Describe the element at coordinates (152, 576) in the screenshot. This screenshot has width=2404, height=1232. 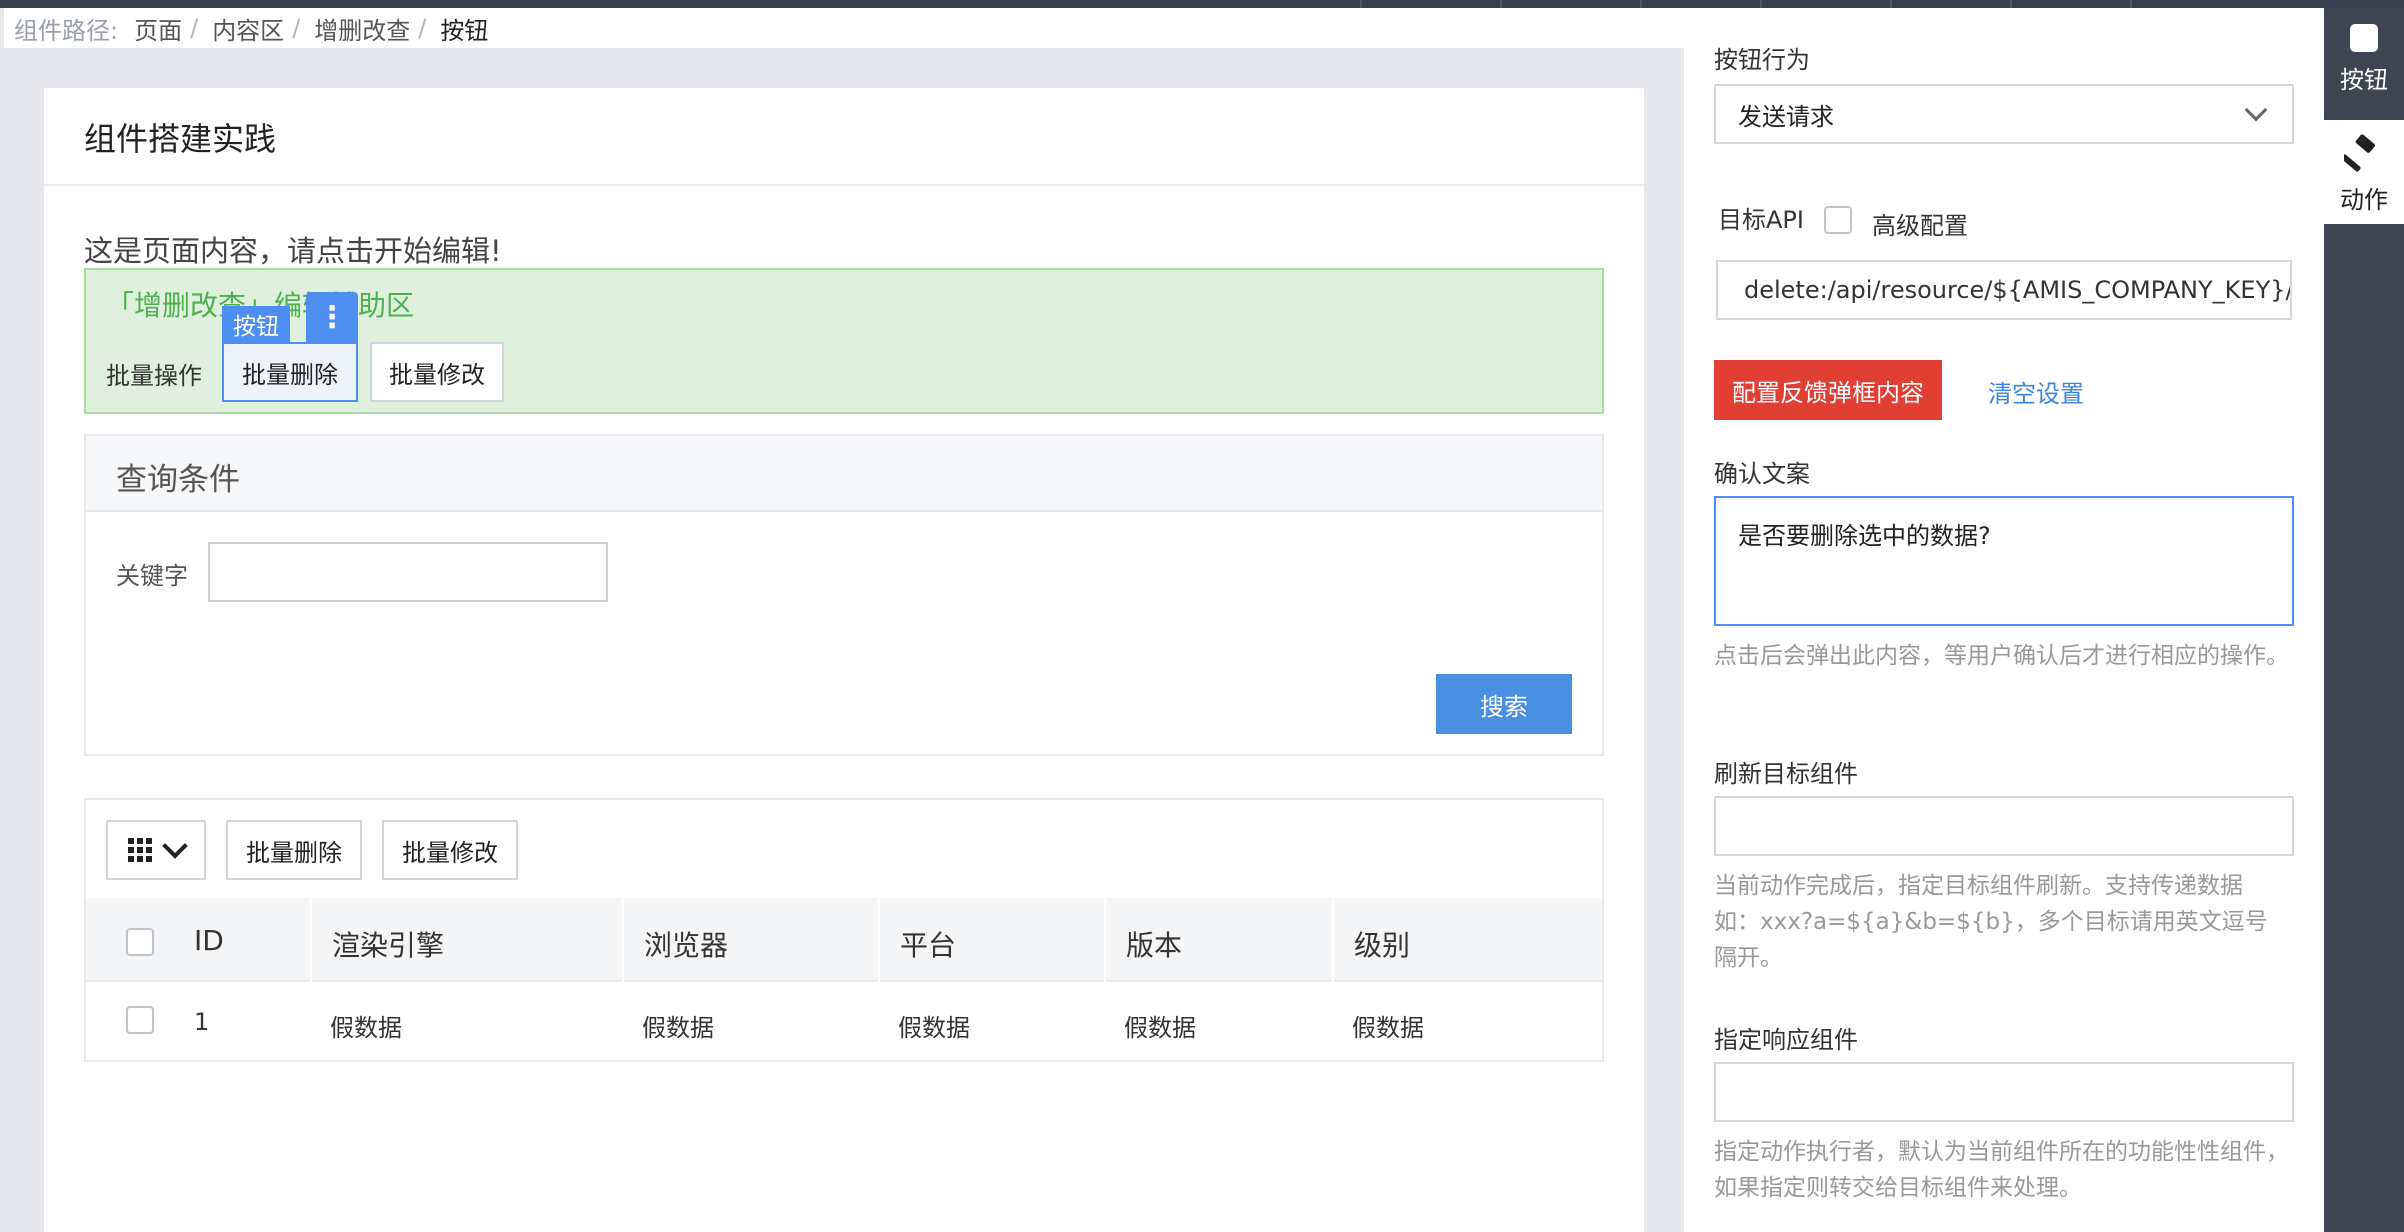
I see `keyword-label: 关键字` at that location.